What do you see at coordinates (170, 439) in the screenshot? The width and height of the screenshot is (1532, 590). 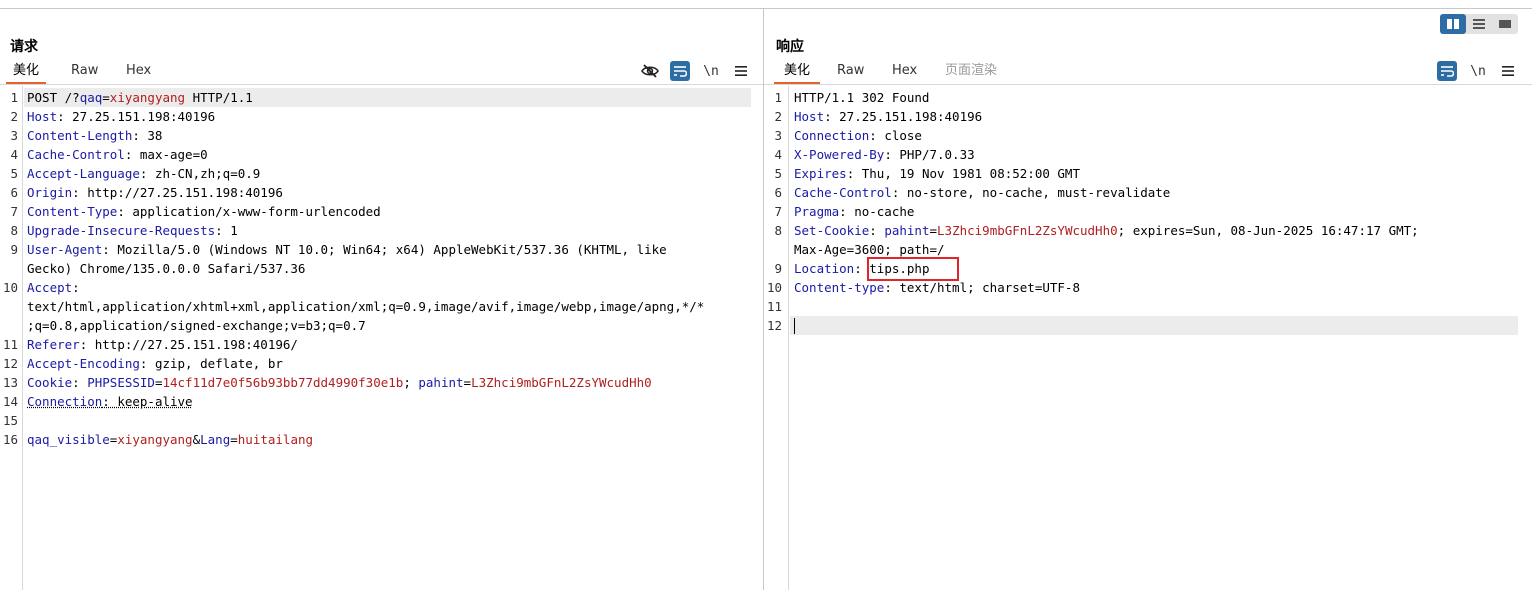 I see `code-line-body: qaq_visible=xiyangyang&Lang=huitailang` at bounding box center [170, 439].